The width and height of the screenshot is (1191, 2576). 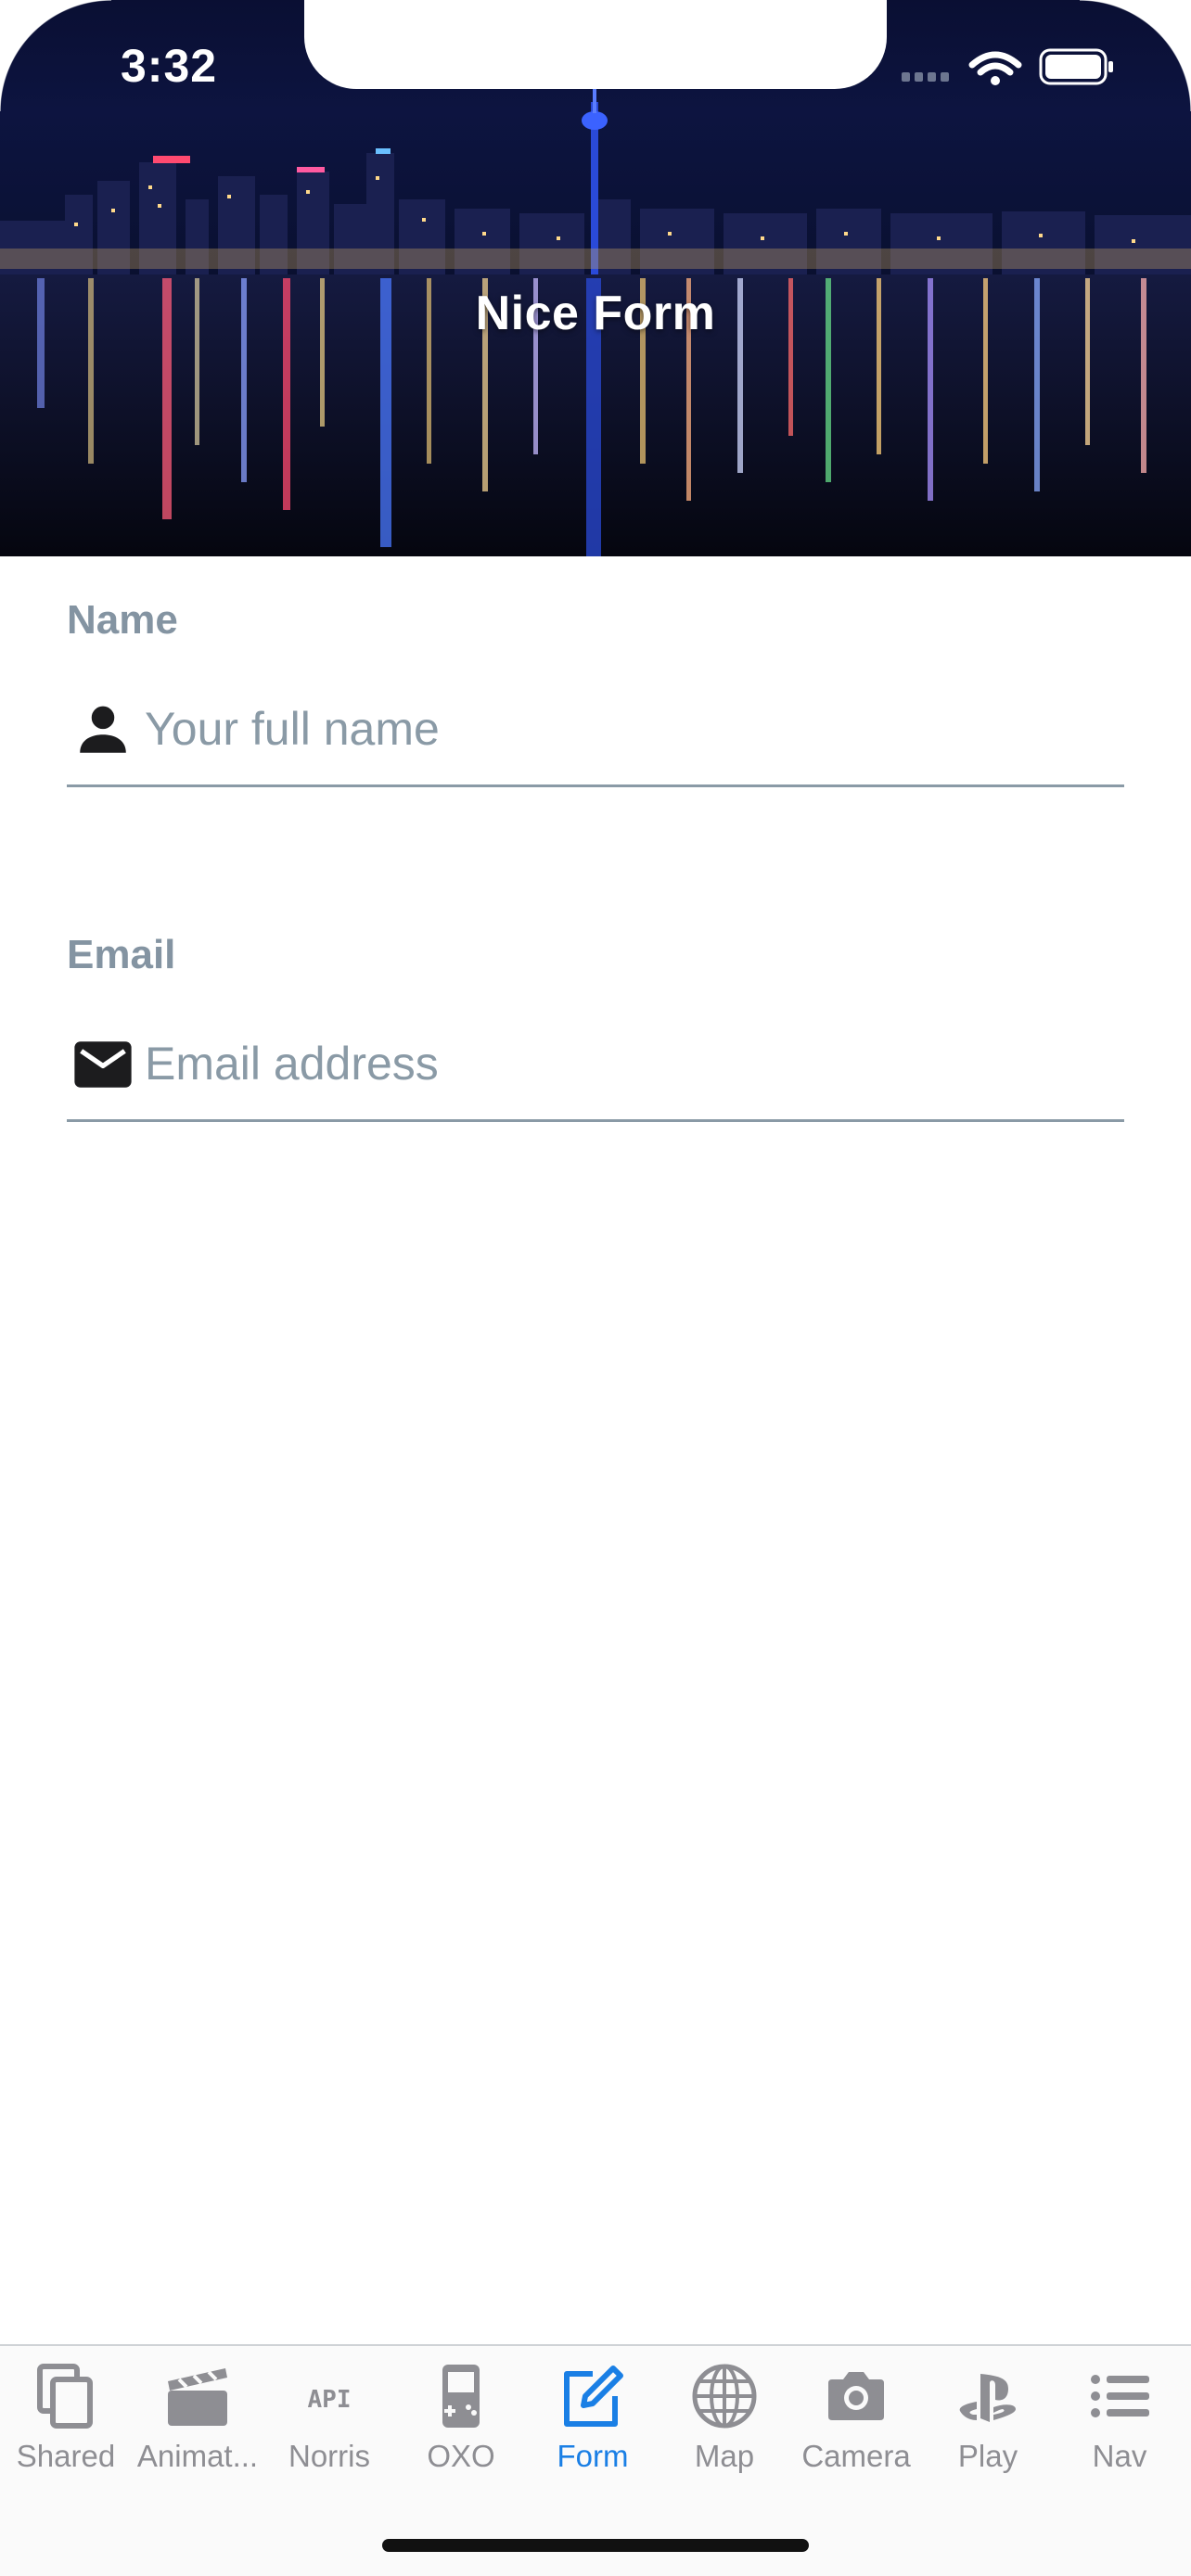 I want to click on tab-label: Shared, so click(x=66, y=2456).